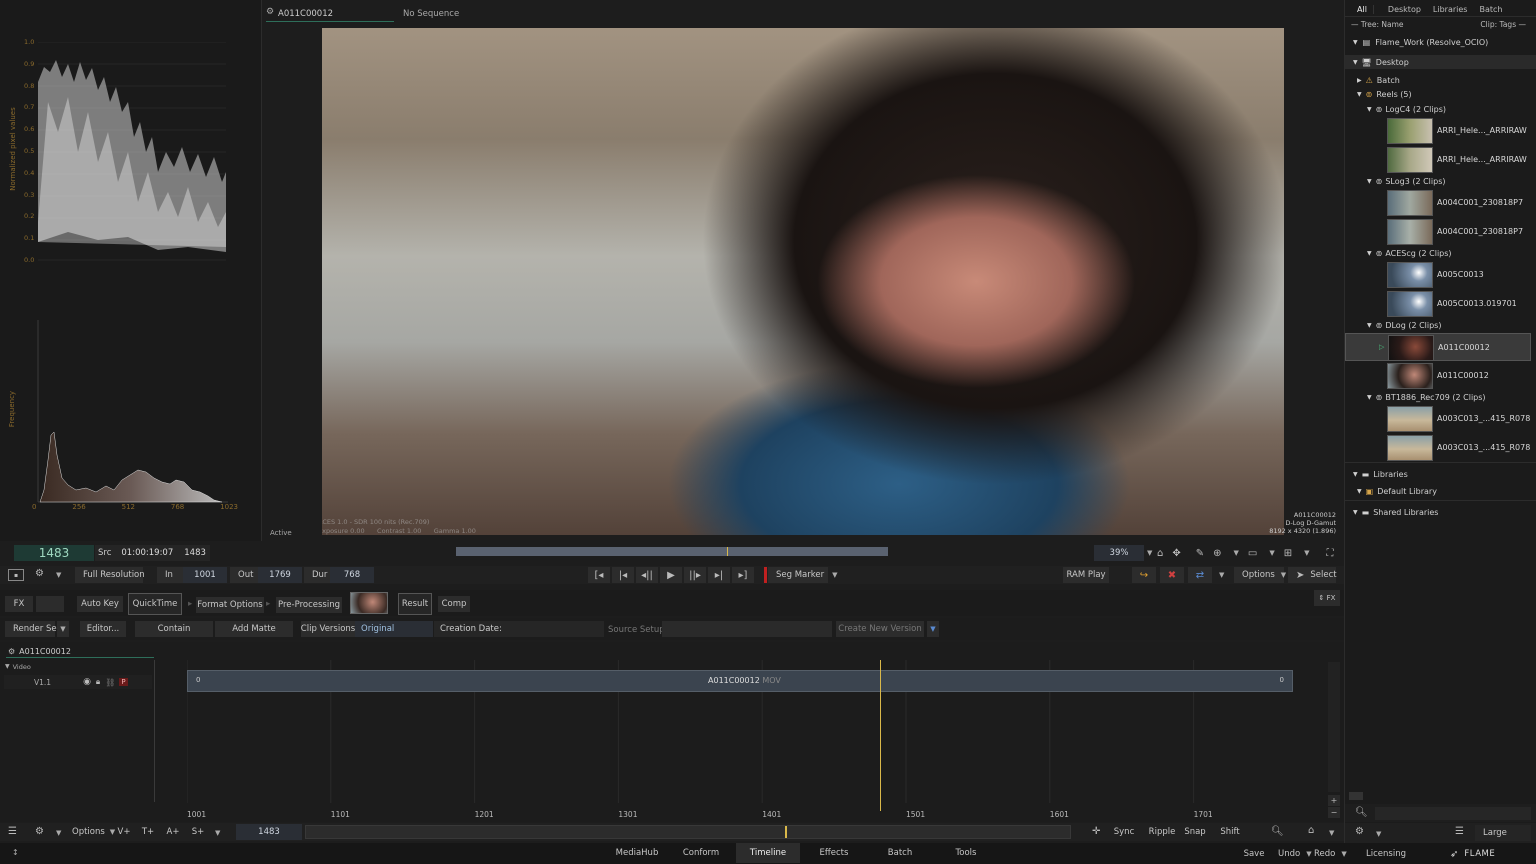 Image resolution: width=1536 pixels, height=864 pixels. Describe the element at coordinates (50, 604) in the screenshot. I see `fx-thumbnail-button` at that location.